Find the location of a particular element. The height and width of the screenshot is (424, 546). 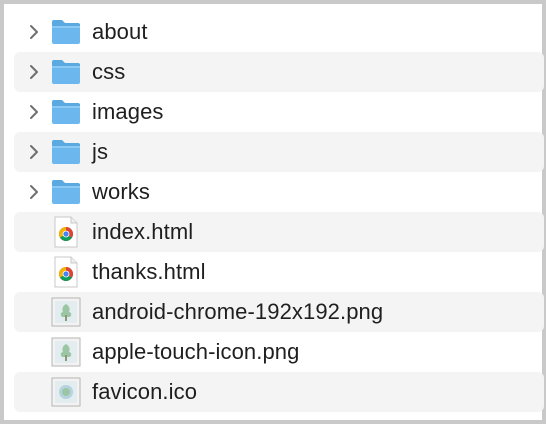

list-item-folder: js is located at coordinates (279, 152).